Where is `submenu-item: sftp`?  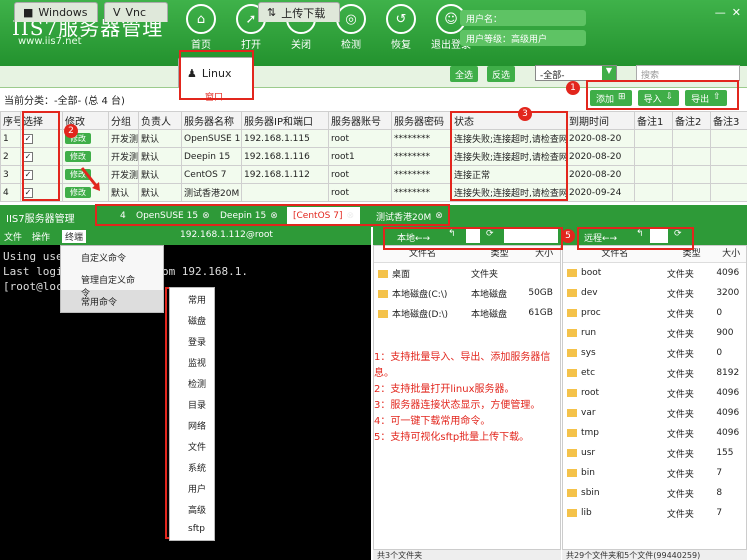 submenu-item: sftp is located at coordinates (192, 529).